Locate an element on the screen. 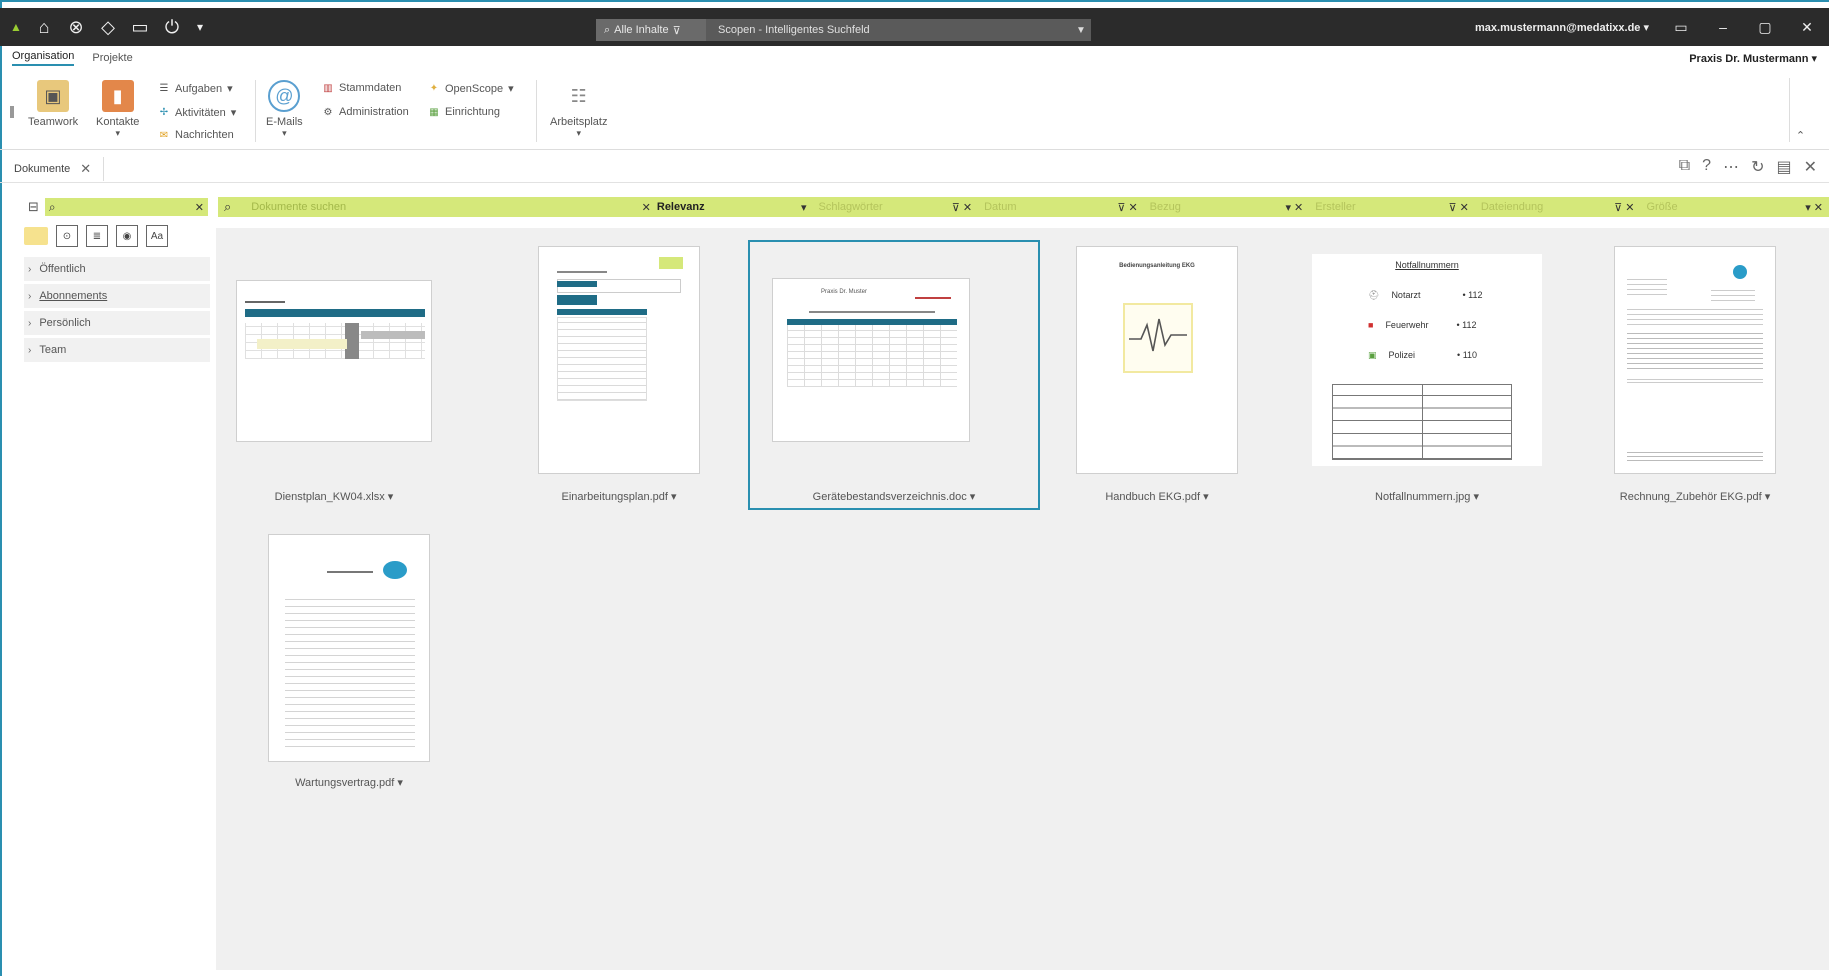 The width and height of the screenshot is (1829, 976). einrichtung-button: ▦ Einrichtung is located at coordinates (464, 112).